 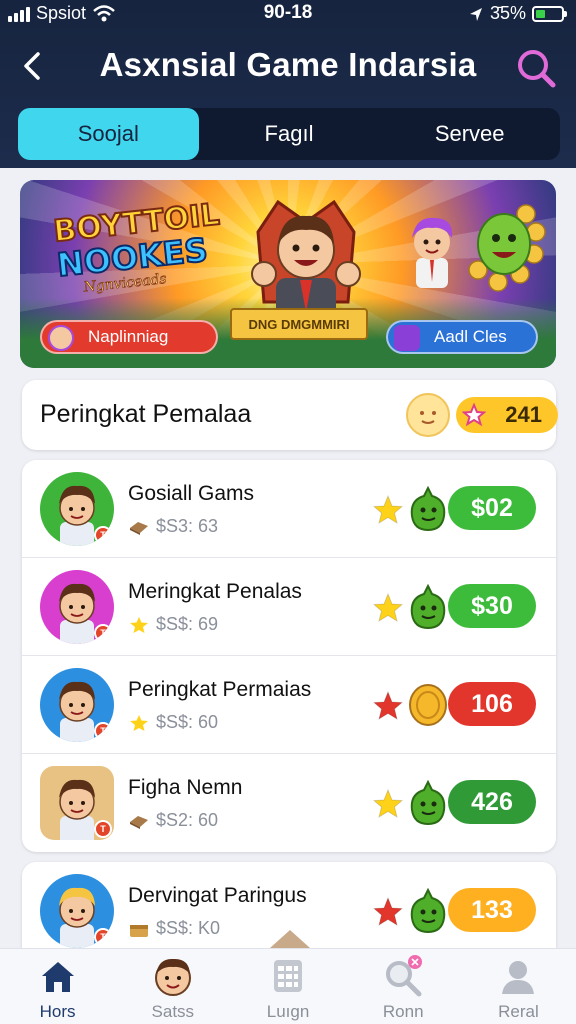 I want to click on score-badge: $02, so click(x=492, y=508).